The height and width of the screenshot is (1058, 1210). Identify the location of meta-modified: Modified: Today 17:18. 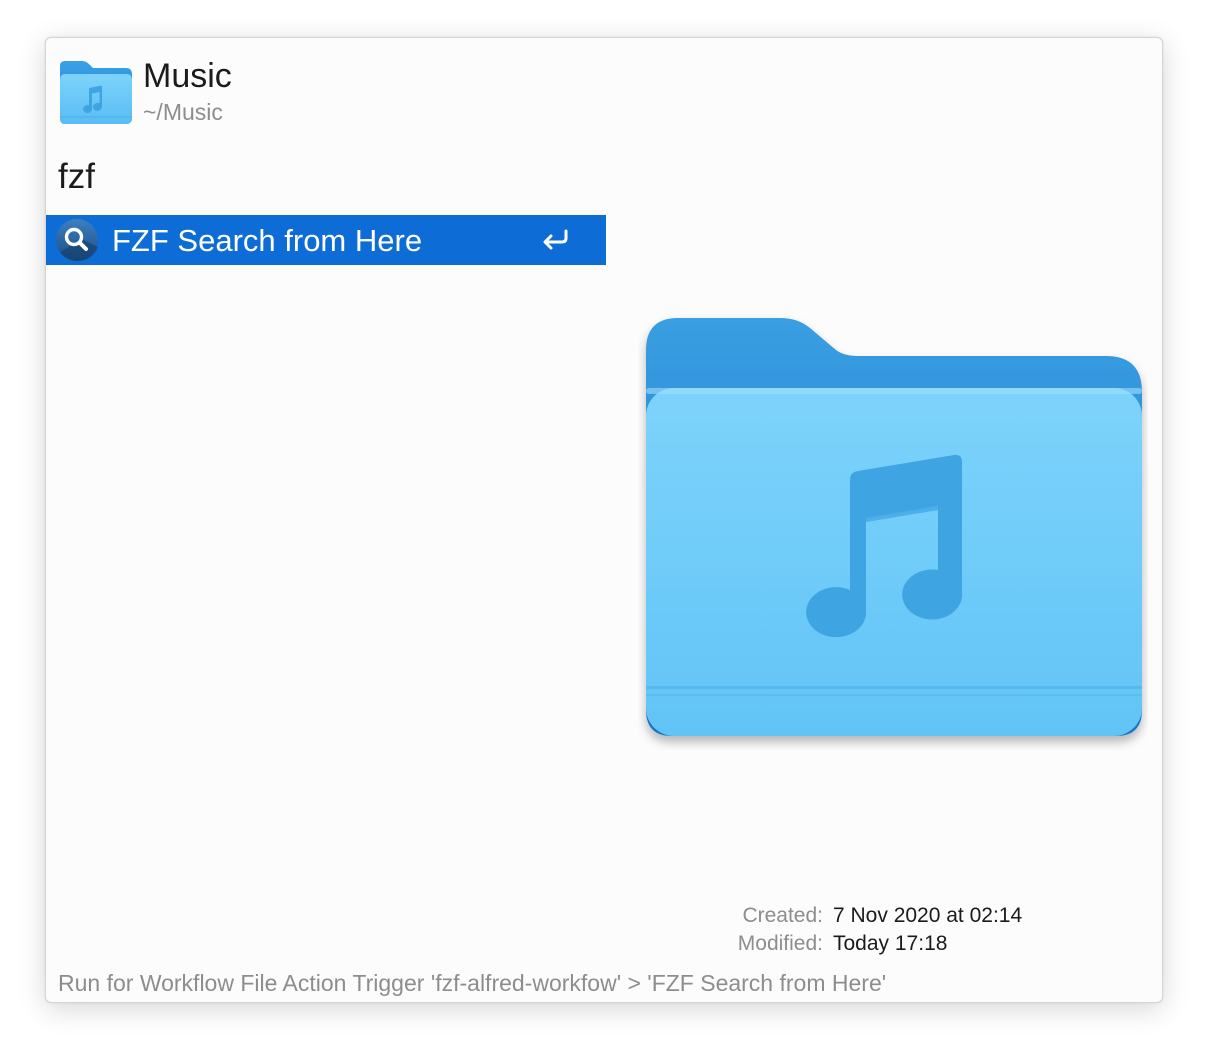
(854, 944).